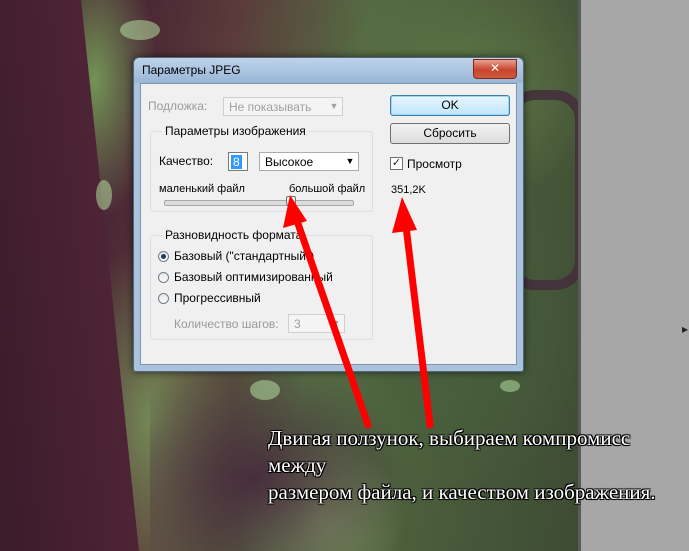 Image resolution: width=689 pixels, height=551 pixels. Describe the element at coordinates (226, 324) in the screenshot. I see `scans-label: Количество шагов:` at that location.